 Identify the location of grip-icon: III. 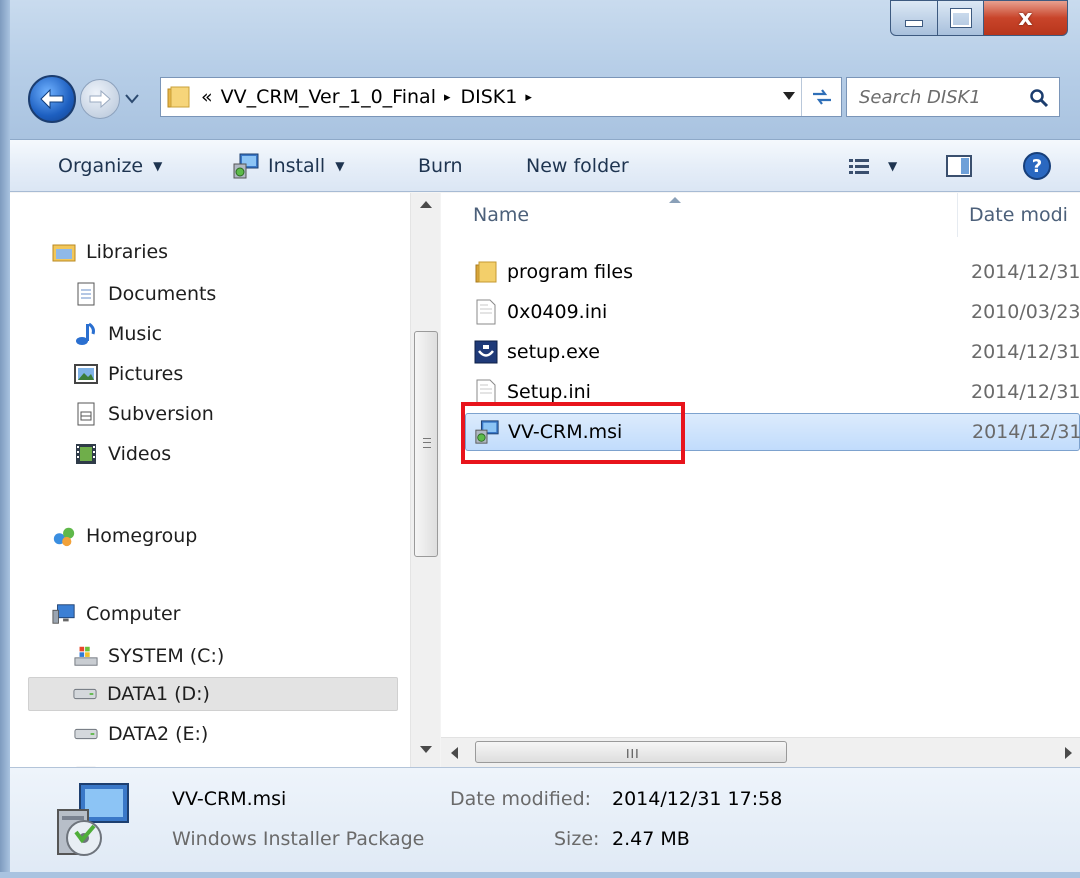
(633, 754).